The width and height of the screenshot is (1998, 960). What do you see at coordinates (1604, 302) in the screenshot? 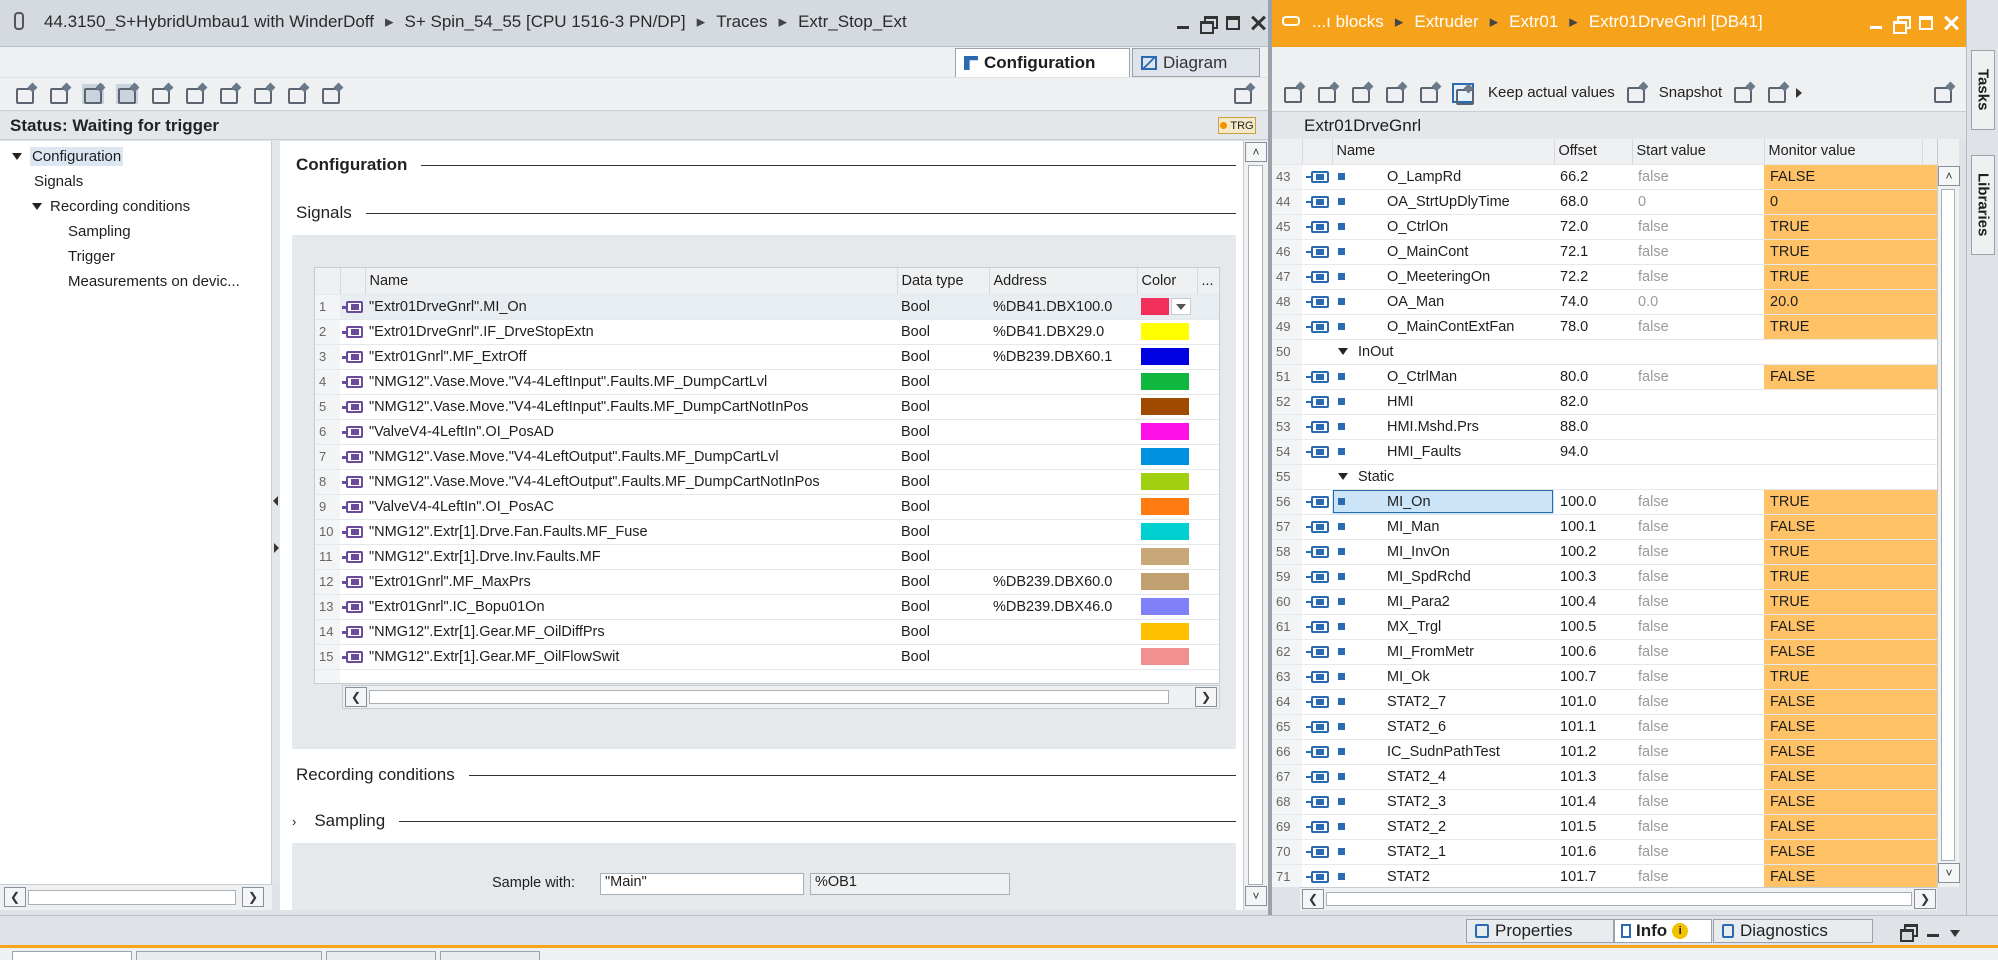
I see `table-row: 48 OA_Man 74.0 0.0 20.0` at bounding box center [1604, 302].